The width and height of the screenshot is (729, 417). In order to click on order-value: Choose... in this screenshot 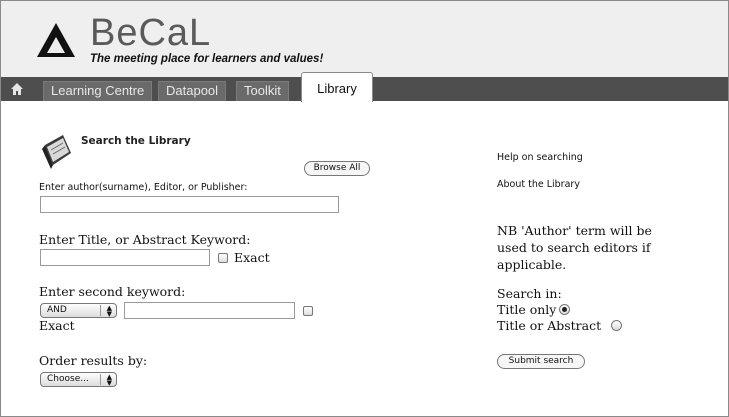, I will do `click(68, 379)`.